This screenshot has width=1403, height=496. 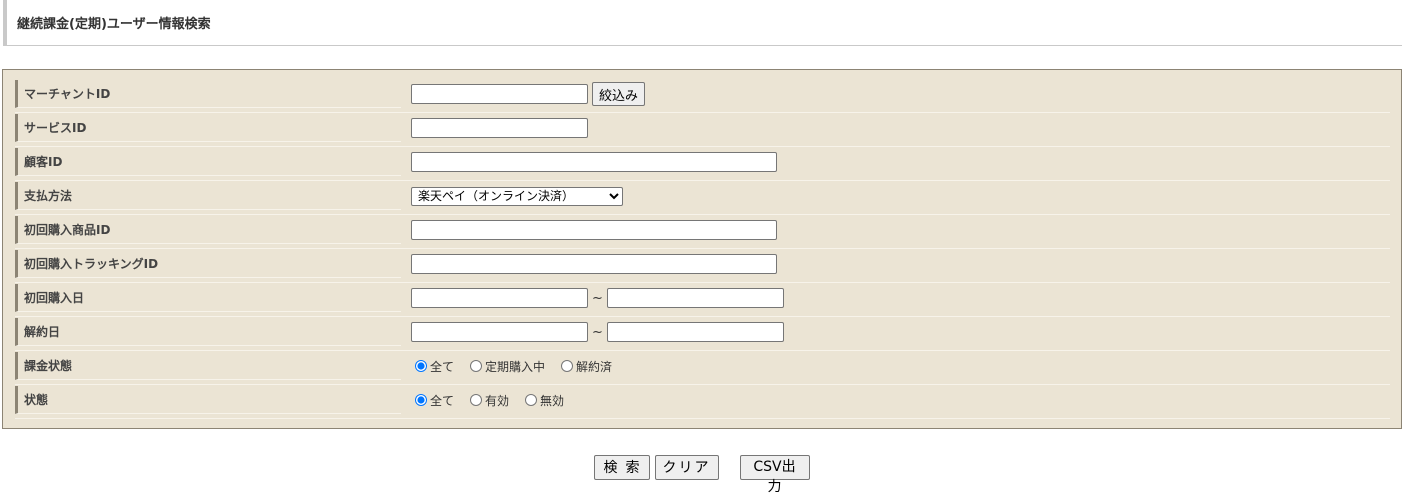 What do you see at coordinates (702, 23) in the screenshot?
I see `page-header: 継続課金(定期)ユーザー情報検索` at bounding box center [702, 23].